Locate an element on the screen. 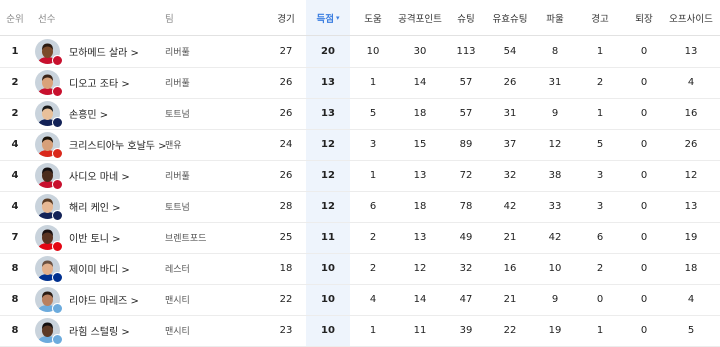 The width and height of the screenshot is (720, 347). offside-cell: 26 is located at coordinates (691, 144).